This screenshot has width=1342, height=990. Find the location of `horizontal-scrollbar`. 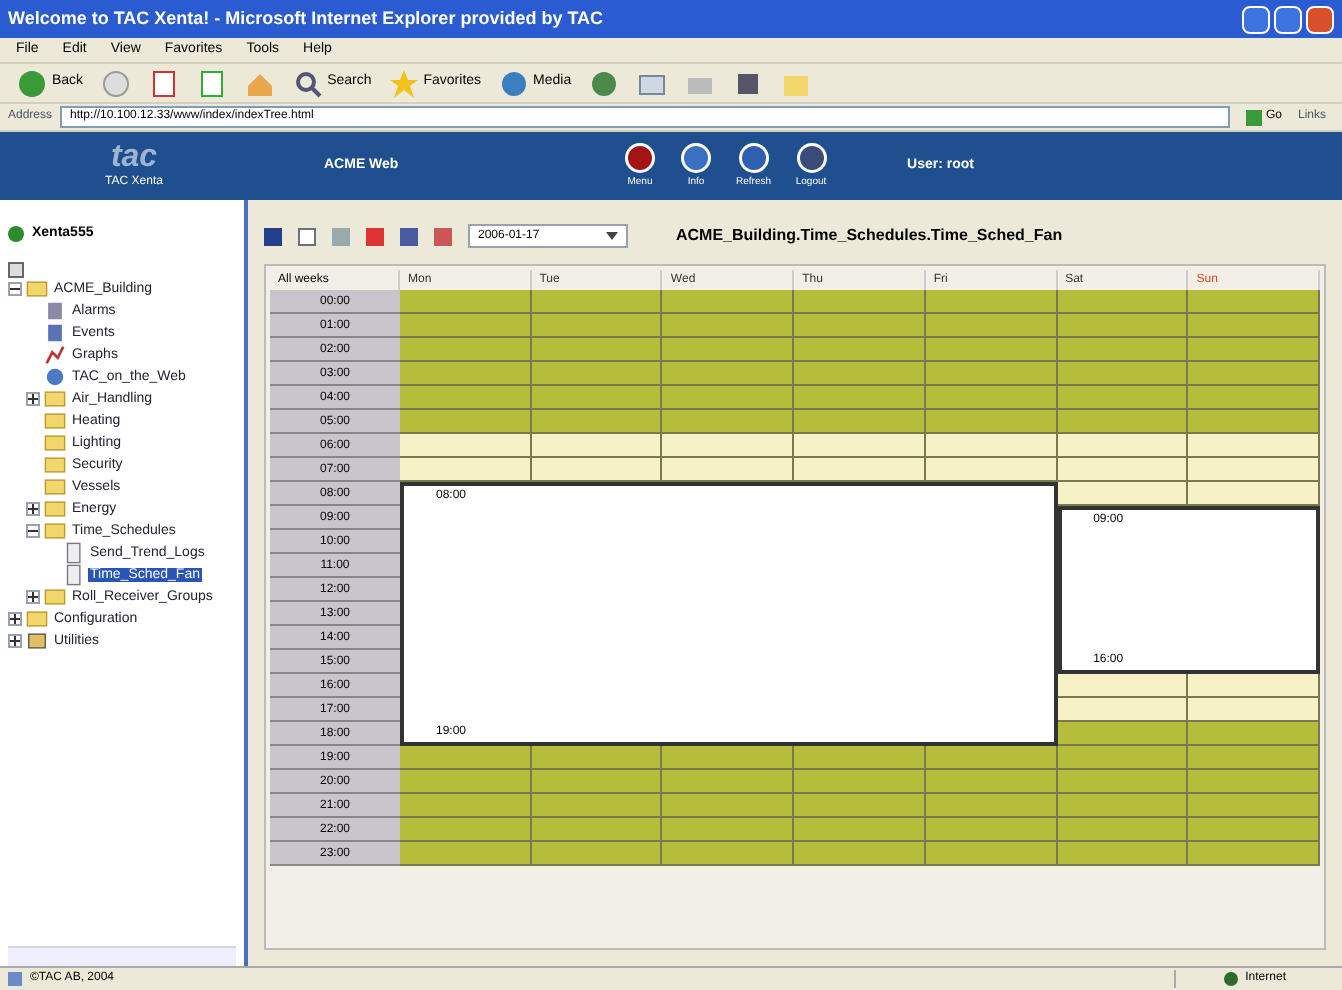

horizontal-scrollbar is located at coordinates (122, 956).